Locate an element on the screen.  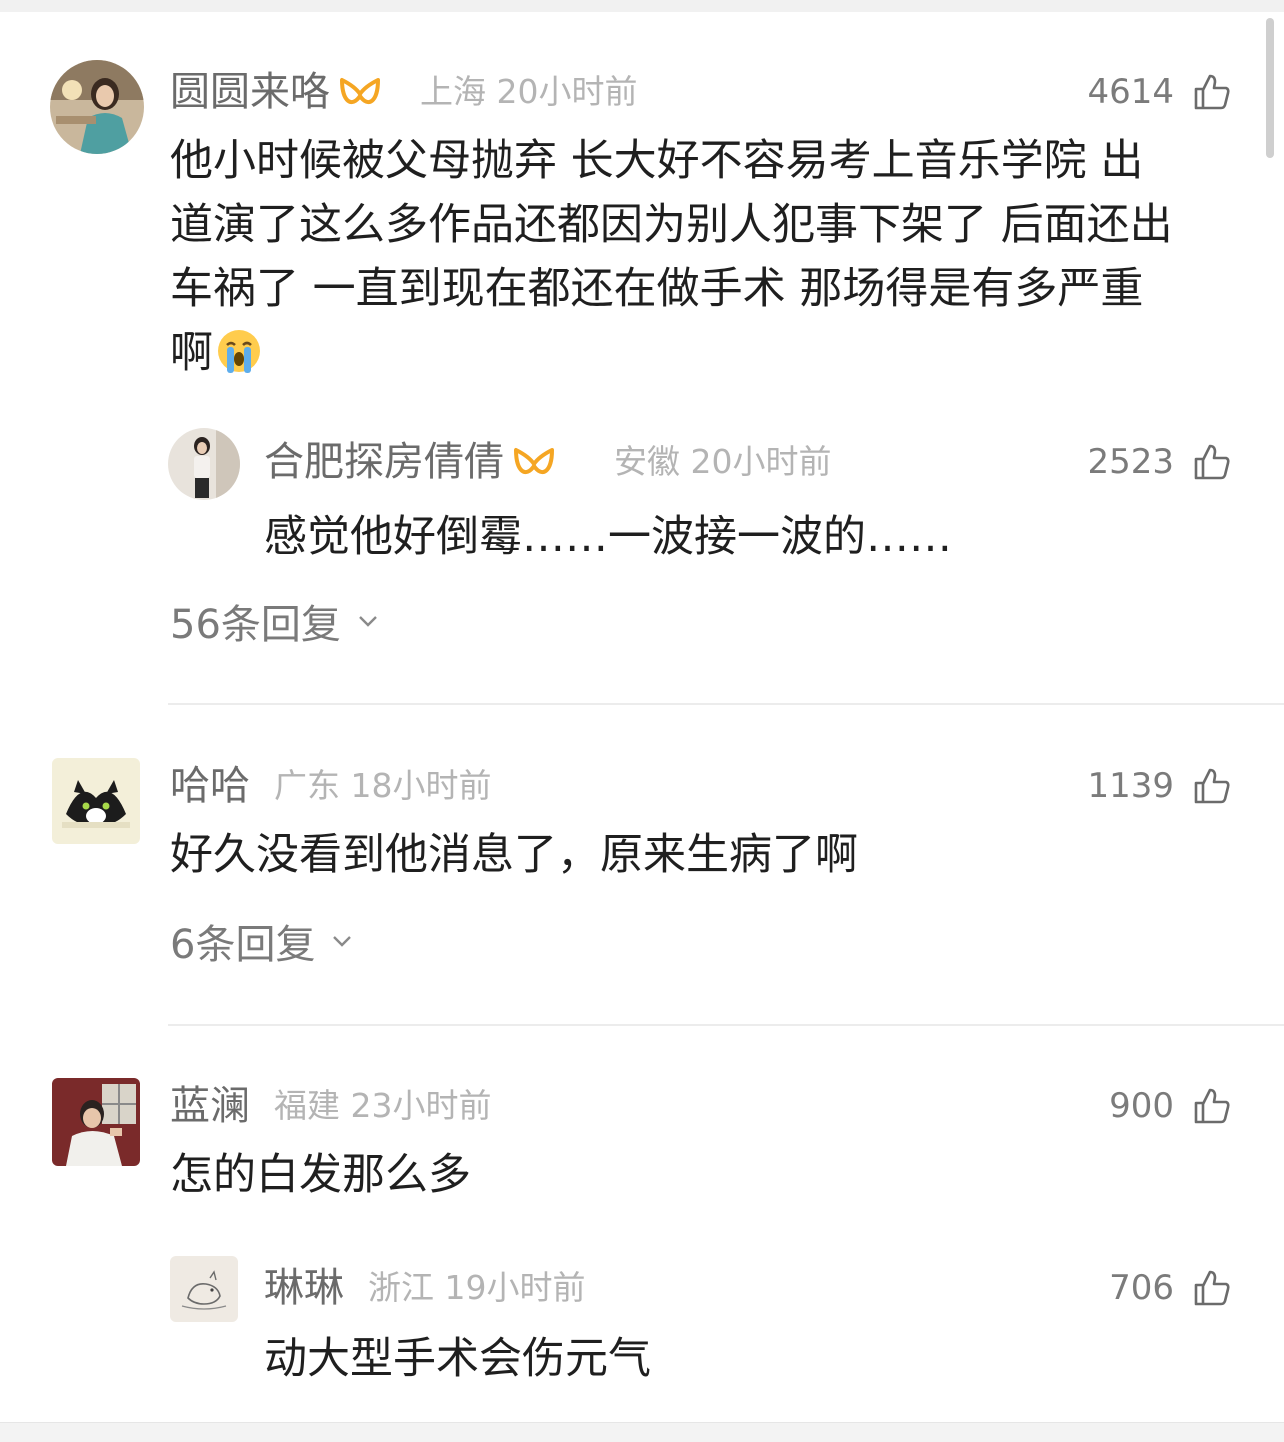
comment-meta: 福建 23小时前 is located at coordinates (383, 1106).